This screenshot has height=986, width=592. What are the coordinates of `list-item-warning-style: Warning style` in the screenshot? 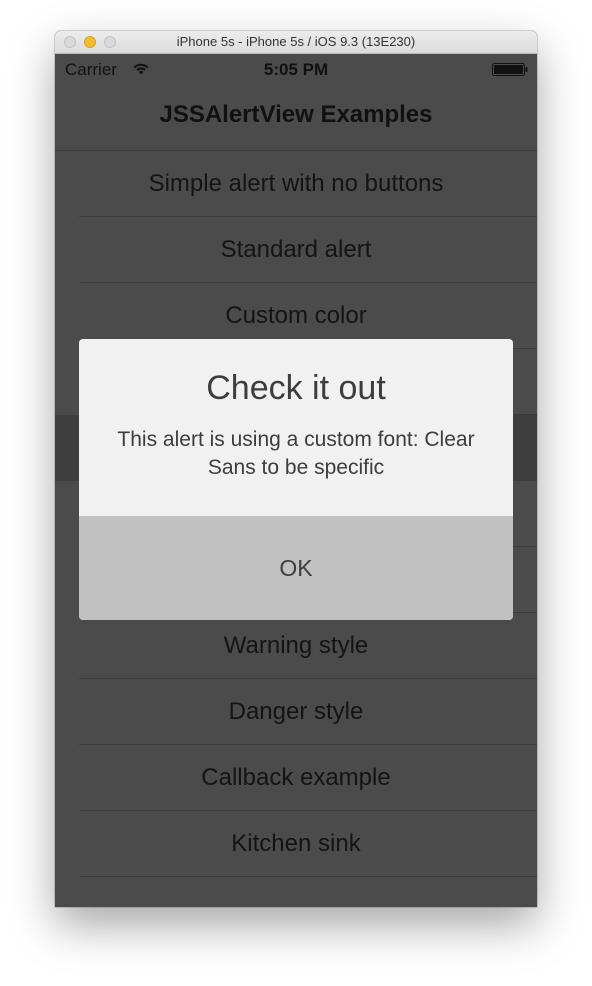 It's located at (296, 646).